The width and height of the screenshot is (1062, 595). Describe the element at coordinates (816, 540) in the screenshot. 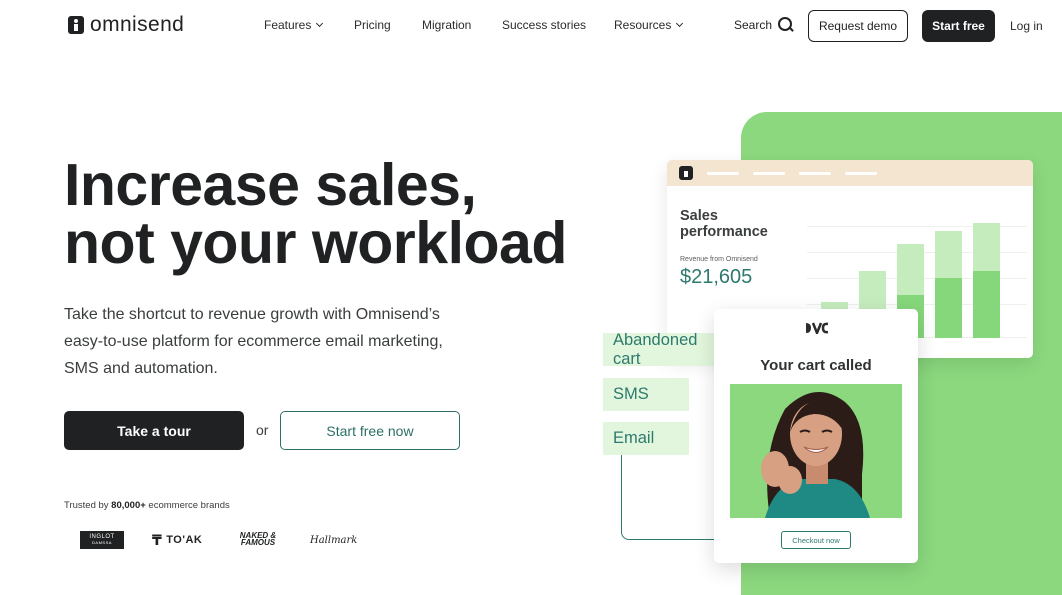

I see `checkout-now-button: Checkout now` at that location.